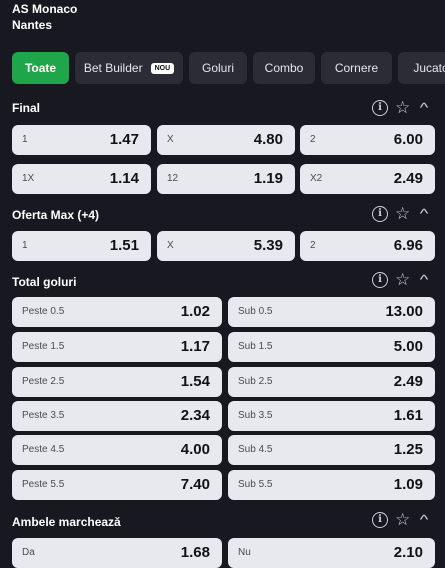 The height and width of the screenshot is (568, 445). I want to click on odd-label: Nu, so click(244, 552).